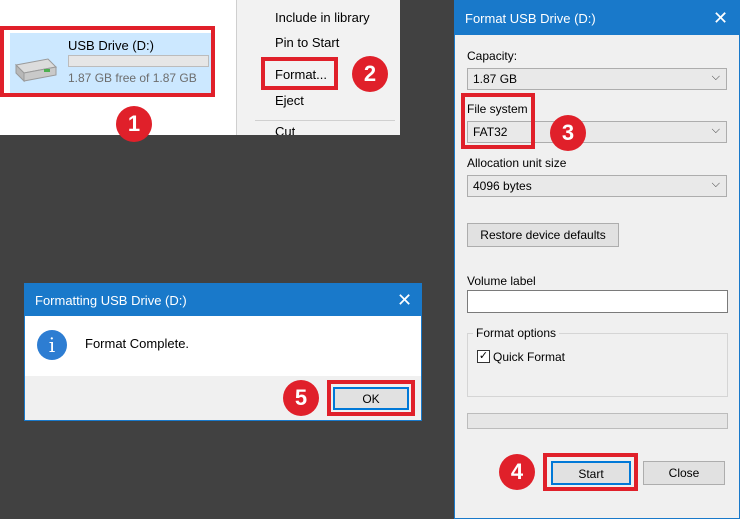 Image resolution: width=740 pixels, height=519 pixels. What do you see at coordinates (597, 79) in the screenshot?
I see `capacity-select: 1.87 GB ⌵` at bounding box center [597, 79].